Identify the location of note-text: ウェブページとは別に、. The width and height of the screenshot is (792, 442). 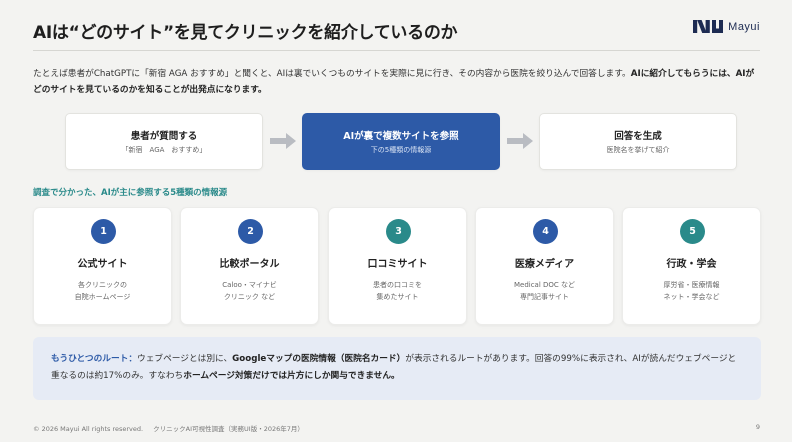
(185, 359).